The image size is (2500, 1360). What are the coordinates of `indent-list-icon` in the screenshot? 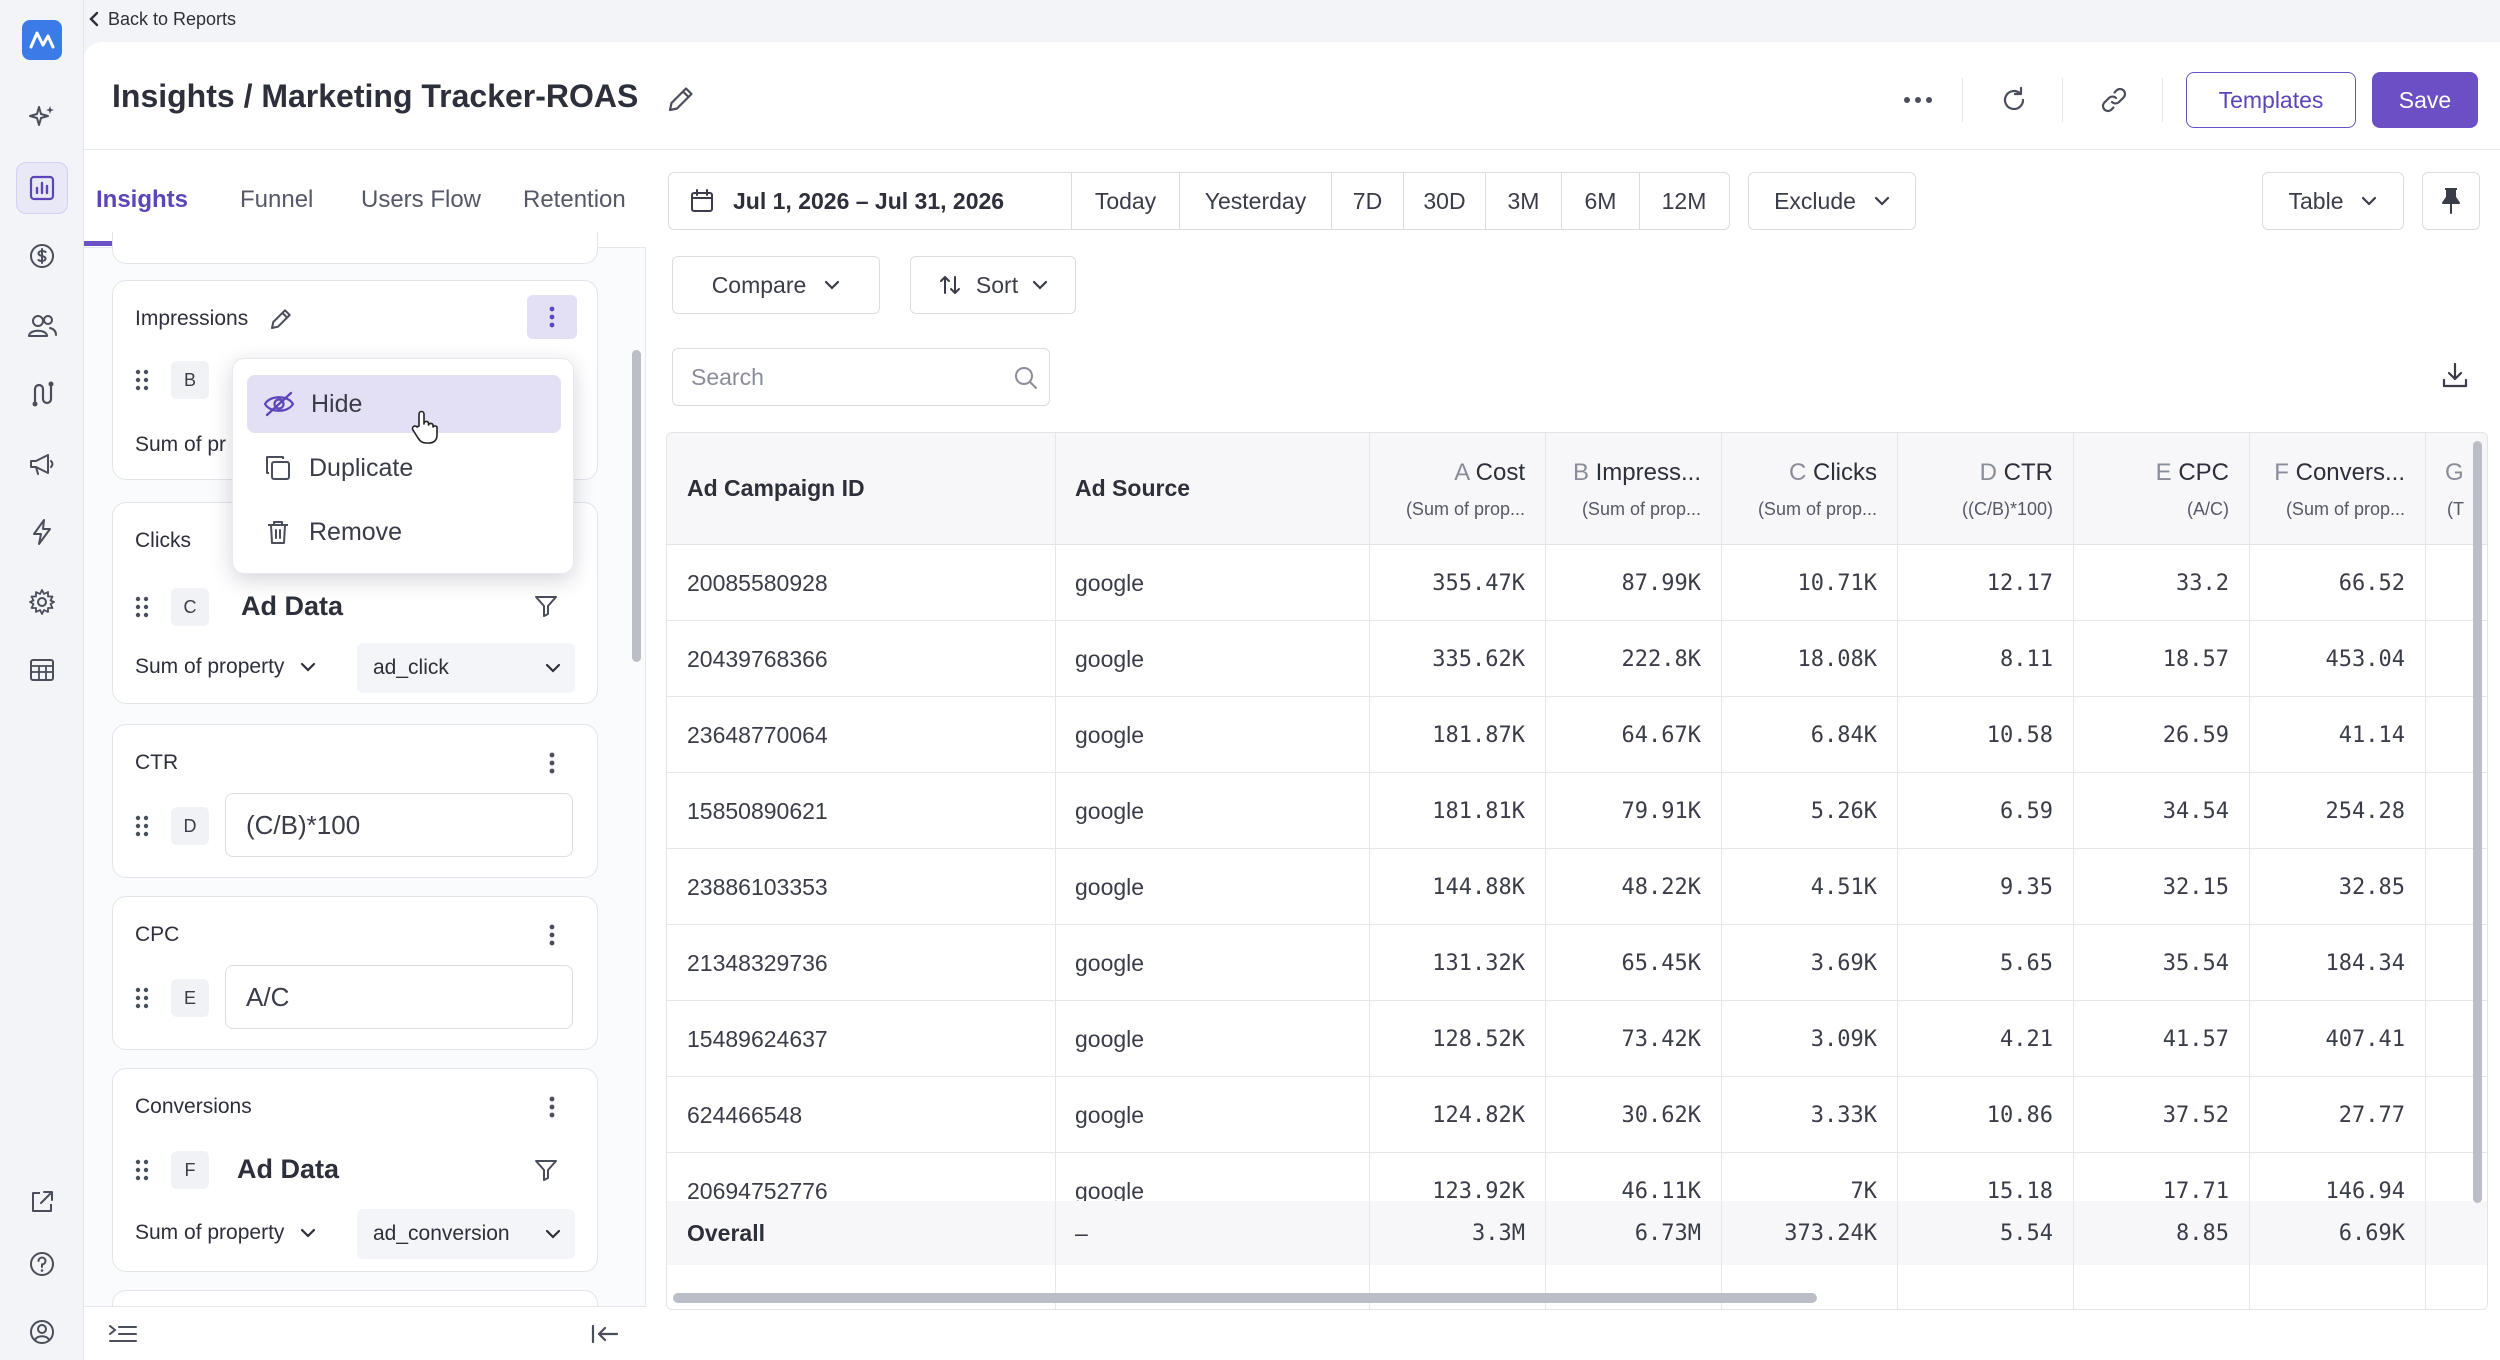 It's located at (123, 1334).